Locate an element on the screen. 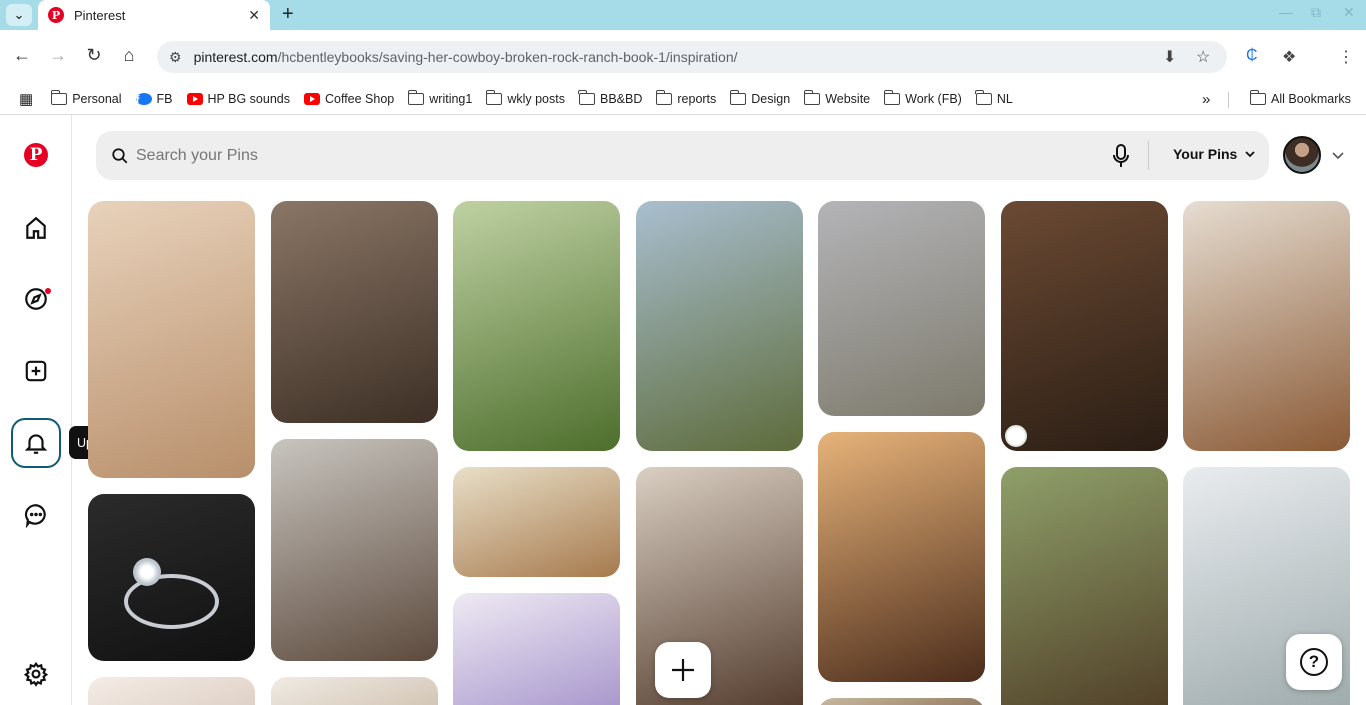 Image resolution: width=1366 pixels, height=705 pixels. bookmark-coffee-shop: Coffee Shop is located at coordinates (348, 99).